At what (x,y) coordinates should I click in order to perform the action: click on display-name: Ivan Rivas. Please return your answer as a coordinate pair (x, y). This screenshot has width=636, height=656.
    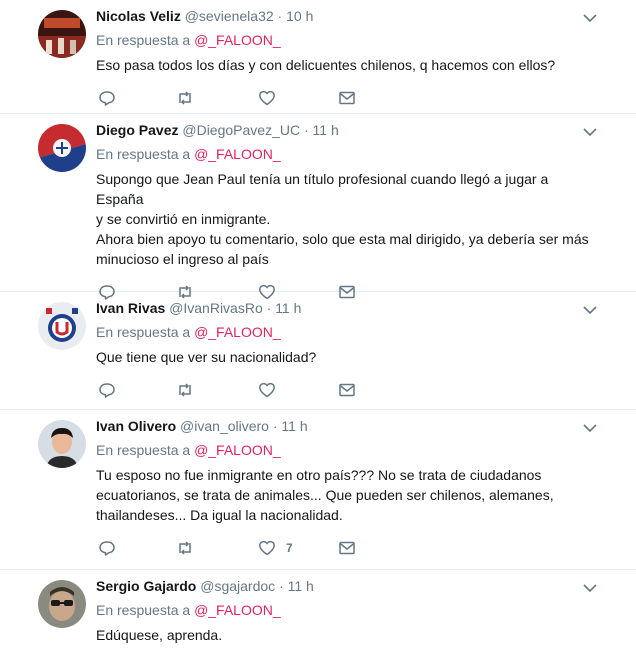
    Looking at the image, I should click on (130, 308).